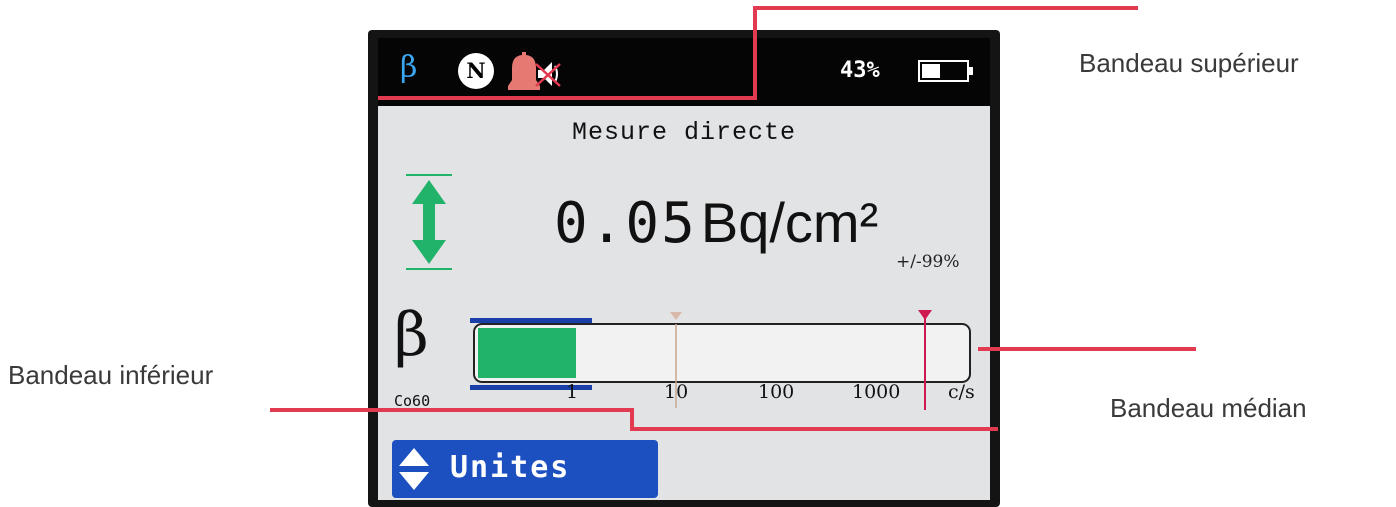 This screenshot has height=507, width=1396. What do you see at coordinates (1208, 408) in the screenshot?
I see `callout-middle-bar: Bandeau médian` at bounding box center [1208, 408].